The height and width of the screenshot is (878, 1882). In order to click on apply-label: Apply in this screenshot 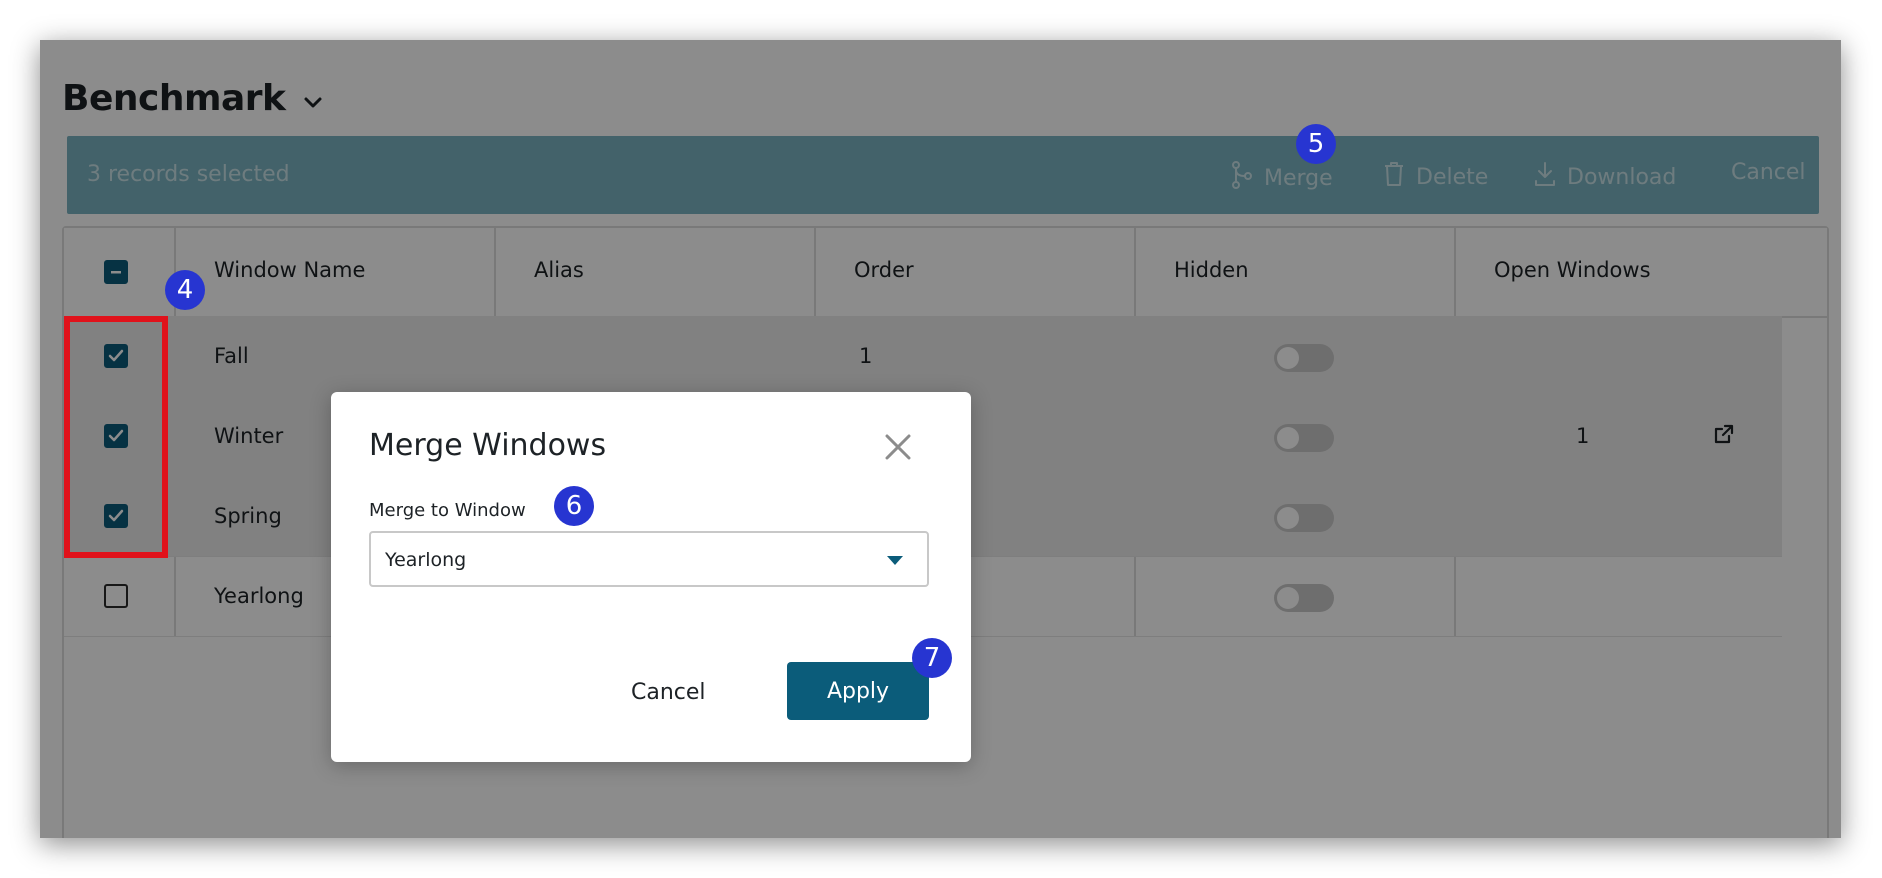, I will do `click(858, 691)`.